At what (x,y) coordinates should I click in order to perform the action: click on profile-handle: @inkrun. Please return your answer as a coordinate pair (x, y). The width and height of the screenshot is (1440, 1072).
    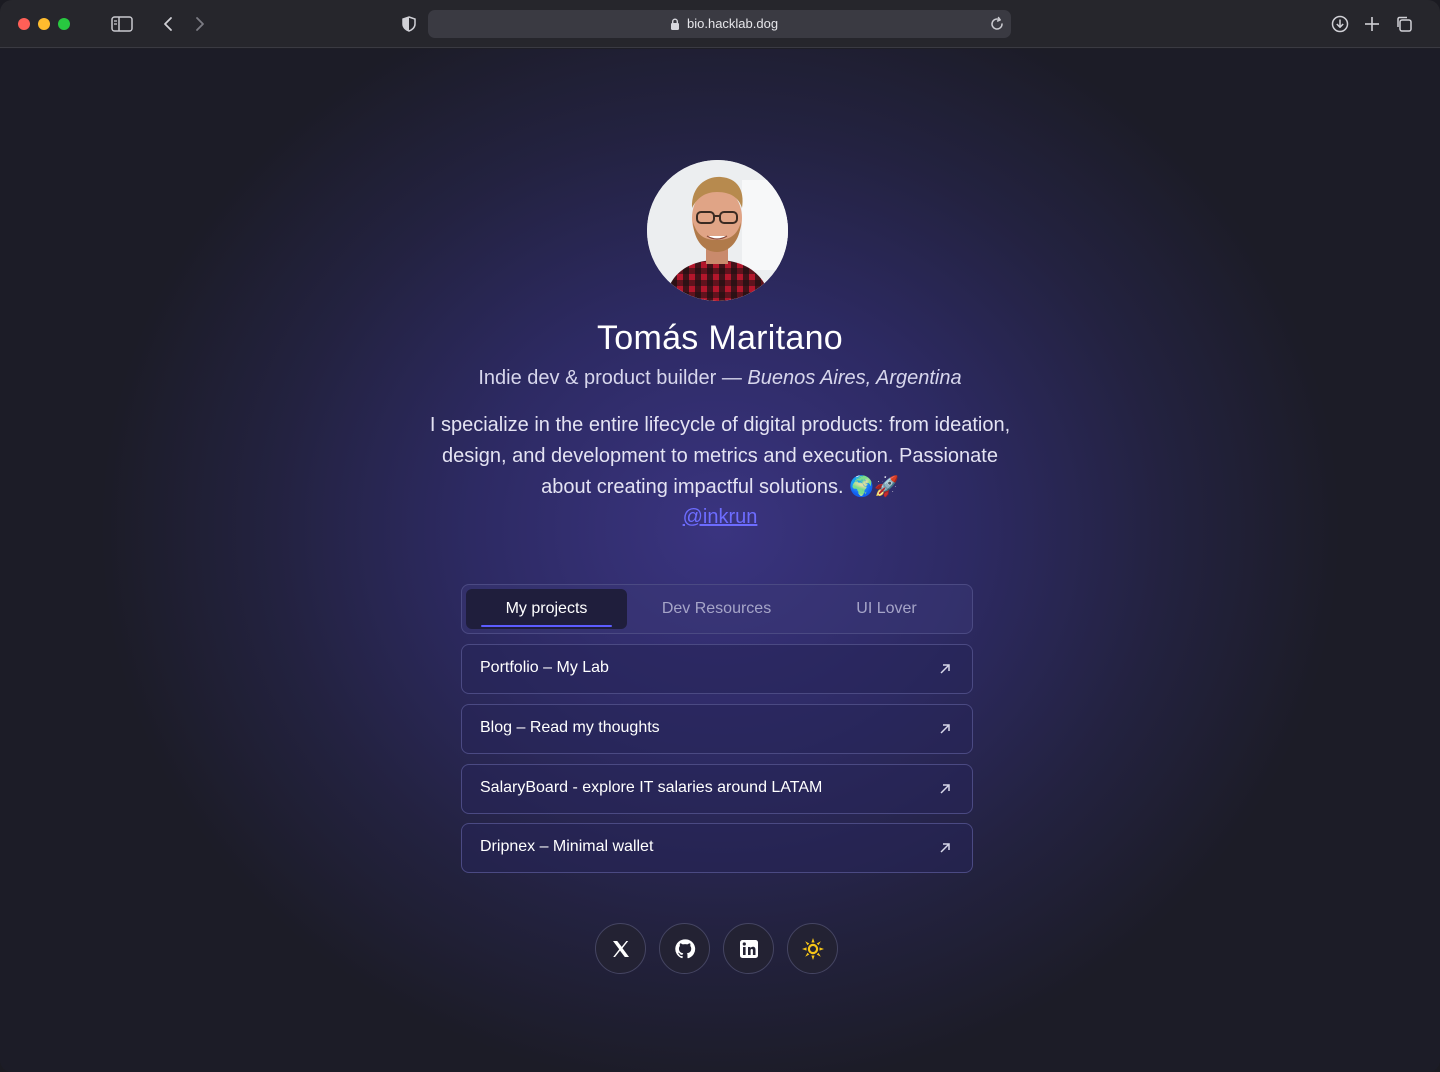
    Looking at the image, I should click on (720, 517).